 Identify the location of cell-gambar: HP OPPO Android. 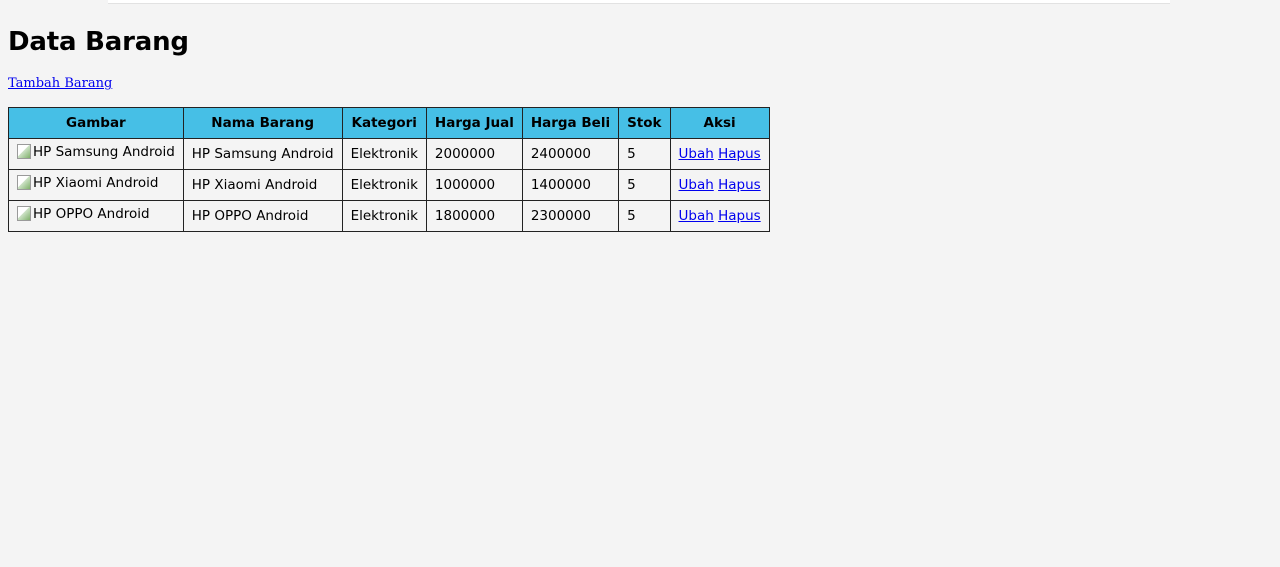
(96, 216).